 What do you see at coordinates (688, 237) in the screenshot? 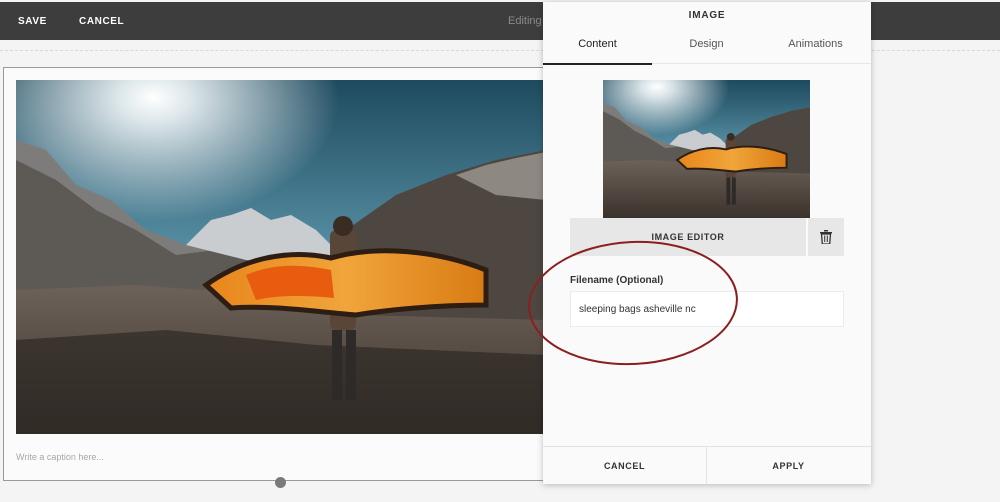
I see `image-editor-button: IMAGE EDITOR` at bounding box center [688, 237].